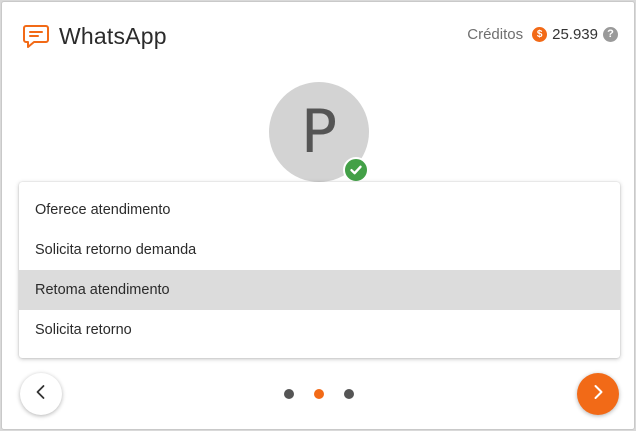 This screenshot has width=636, height=431. What do you see at coordinates (36, 36) in the screenshot?
I see `chat-bubble-icon` at bounding box center [36, 36].